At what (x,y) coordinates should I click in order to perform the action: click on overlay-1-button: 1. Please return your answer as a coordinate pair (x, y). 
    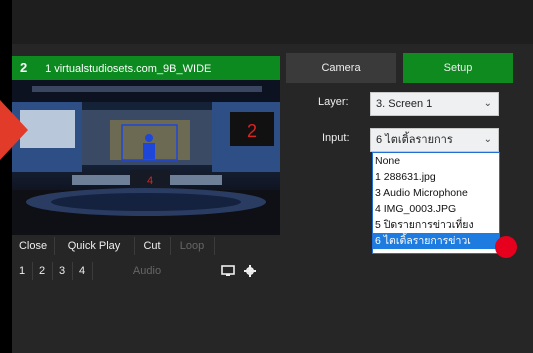
    Looking at the image, I should click on (22, 271).